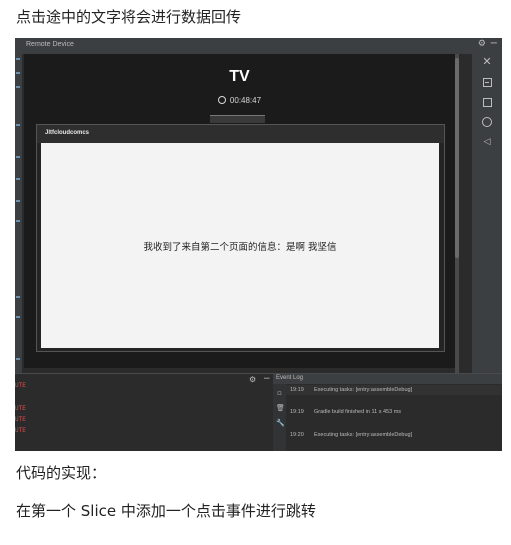 The height and width of the screenshot is (545, 511). I want to click on event-log-sidebar: ▫ 🗑 🔧, so click(279, 417).